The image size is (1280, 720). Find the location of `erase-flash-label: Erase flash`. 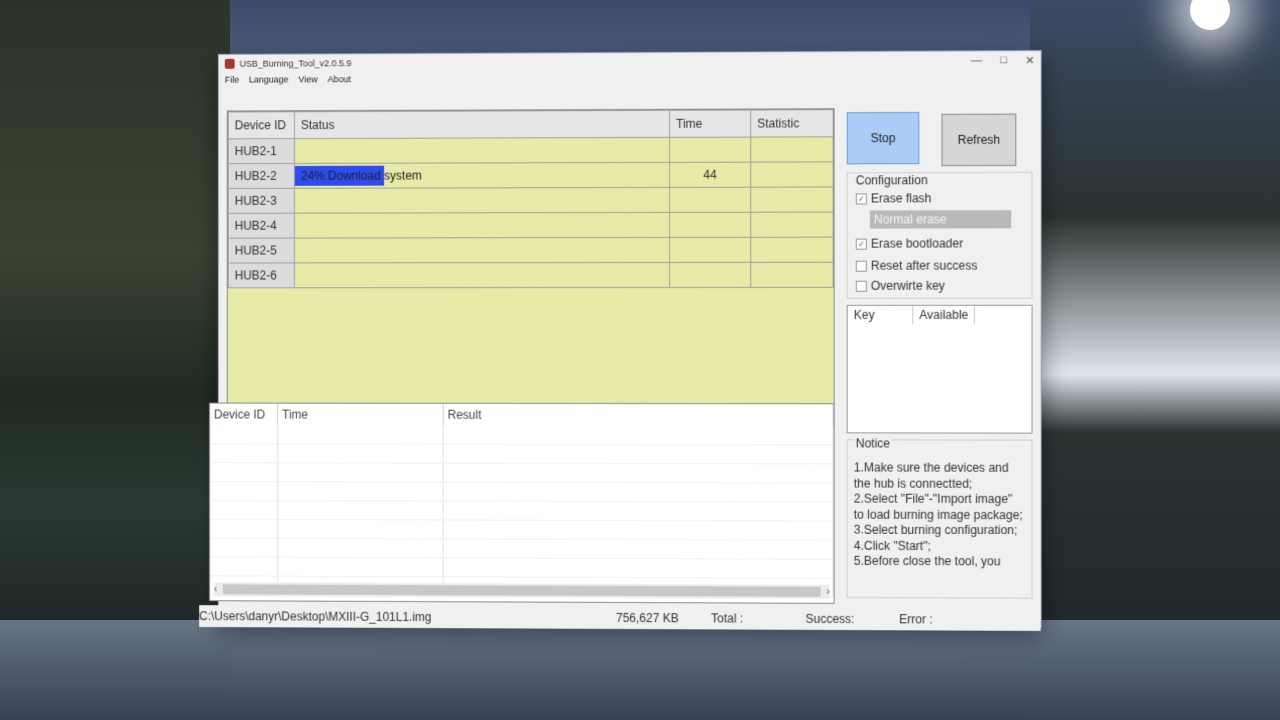

erase-flash-label: Erase flash is located at coordinates (901, 198).